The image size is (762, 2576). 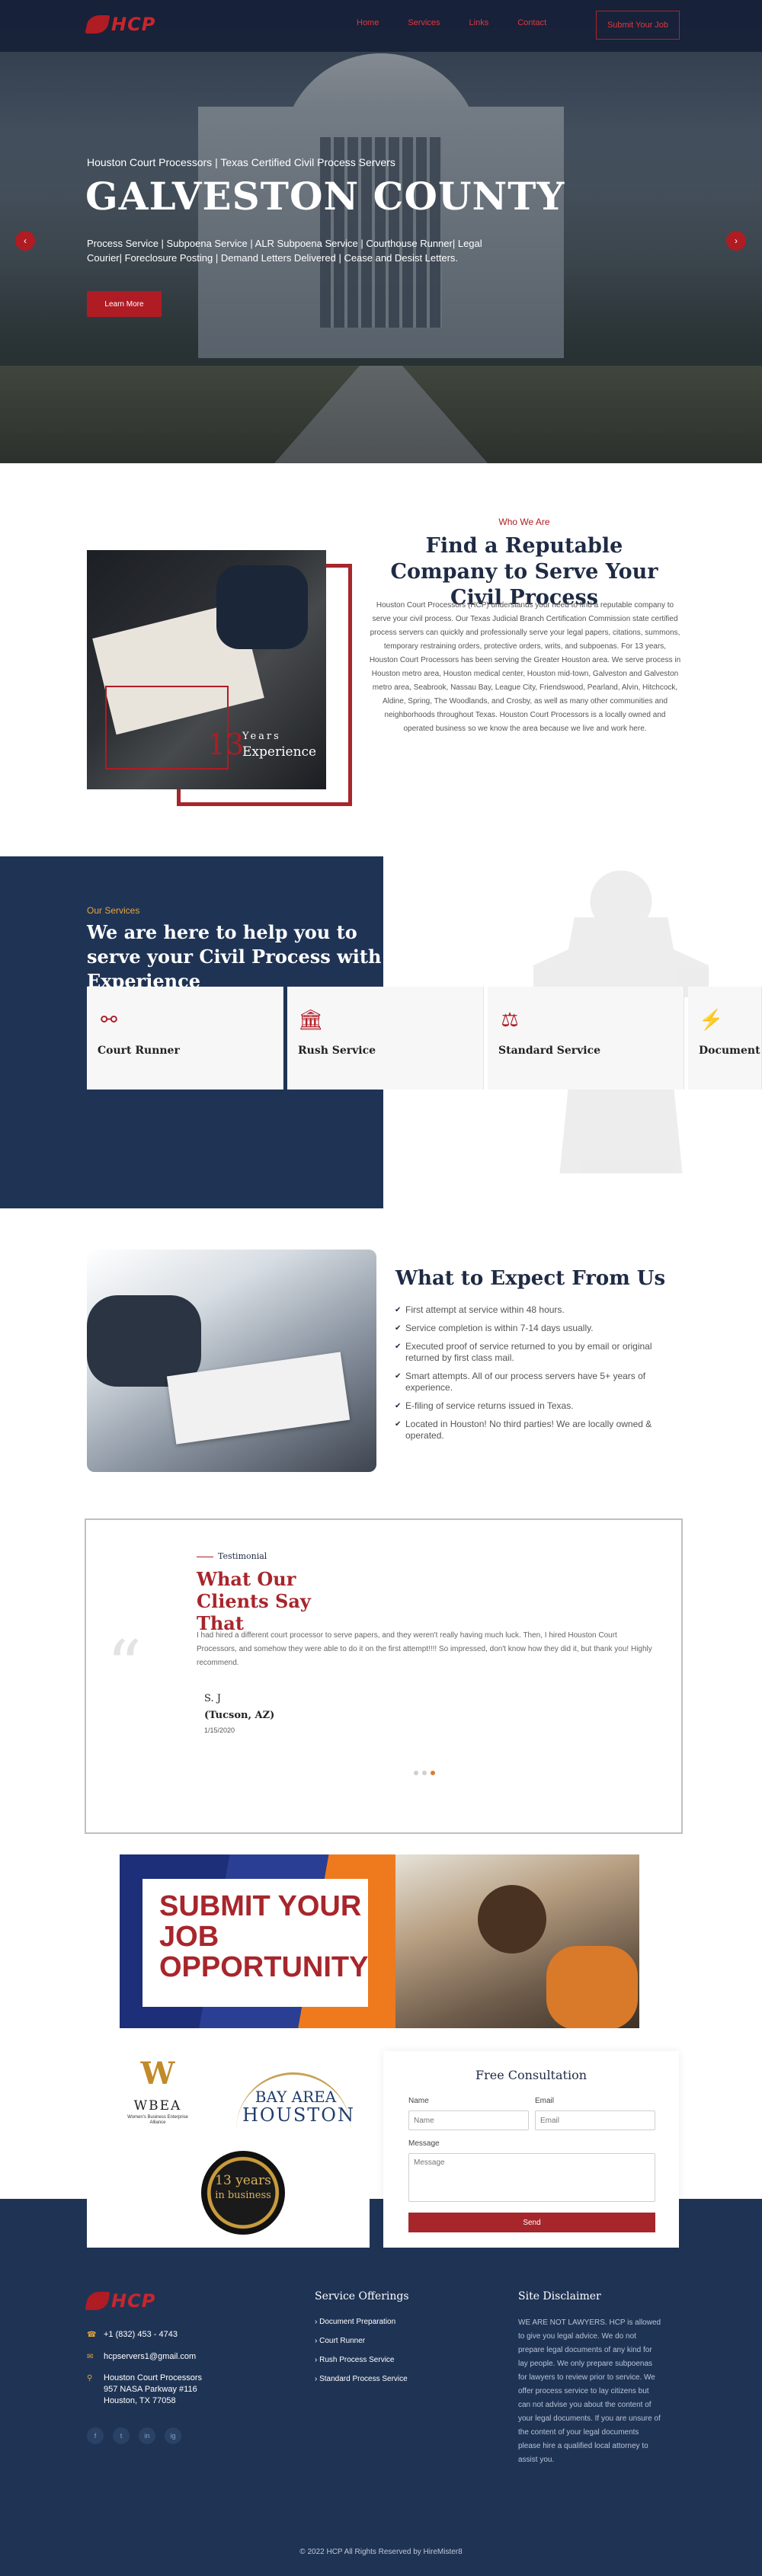 I want to click on facebook-icon: f, so click(x=96, y=2435).